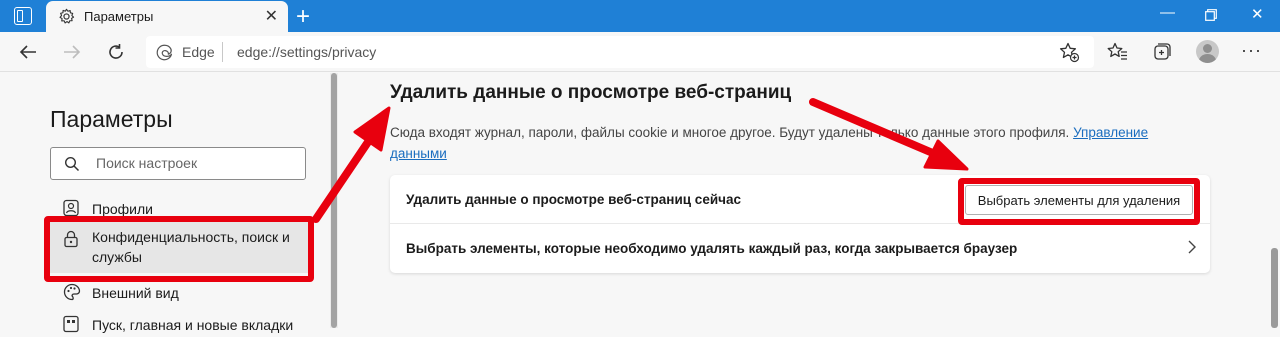 The width and height of the screenshot is (1280, 337). Describe the element at coordinates (351, 164) in the screenshot. I see `arrow-to-title` at that location.